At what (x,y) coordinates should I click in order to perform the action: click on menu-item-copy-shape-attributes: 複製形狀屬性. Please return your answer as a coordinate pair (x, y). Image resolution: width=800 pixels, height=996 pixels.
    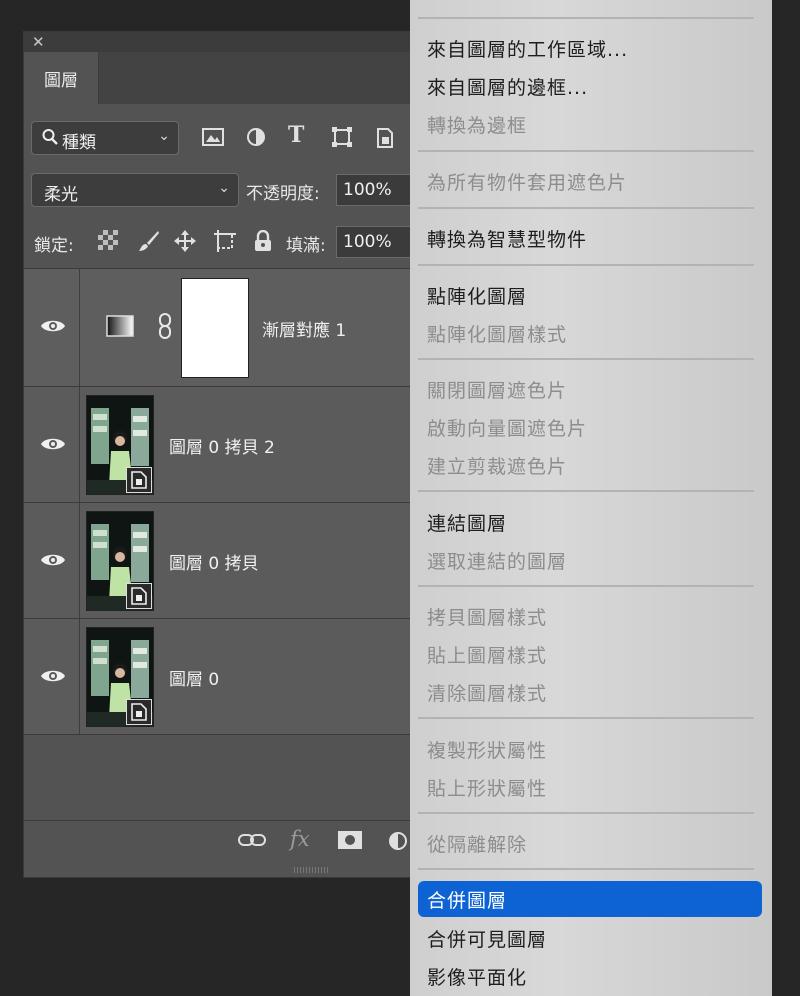
    Looking at the image, I should click on (487, 751).